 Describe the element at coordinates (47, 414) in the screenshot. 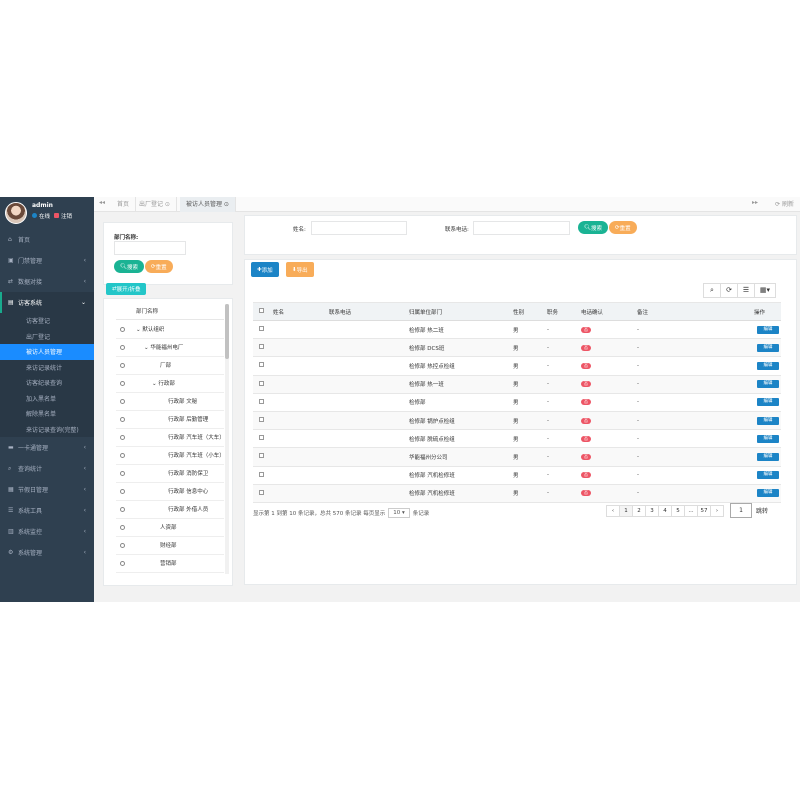

I see `sidebar-subitem: 解除黑名单` at that location.